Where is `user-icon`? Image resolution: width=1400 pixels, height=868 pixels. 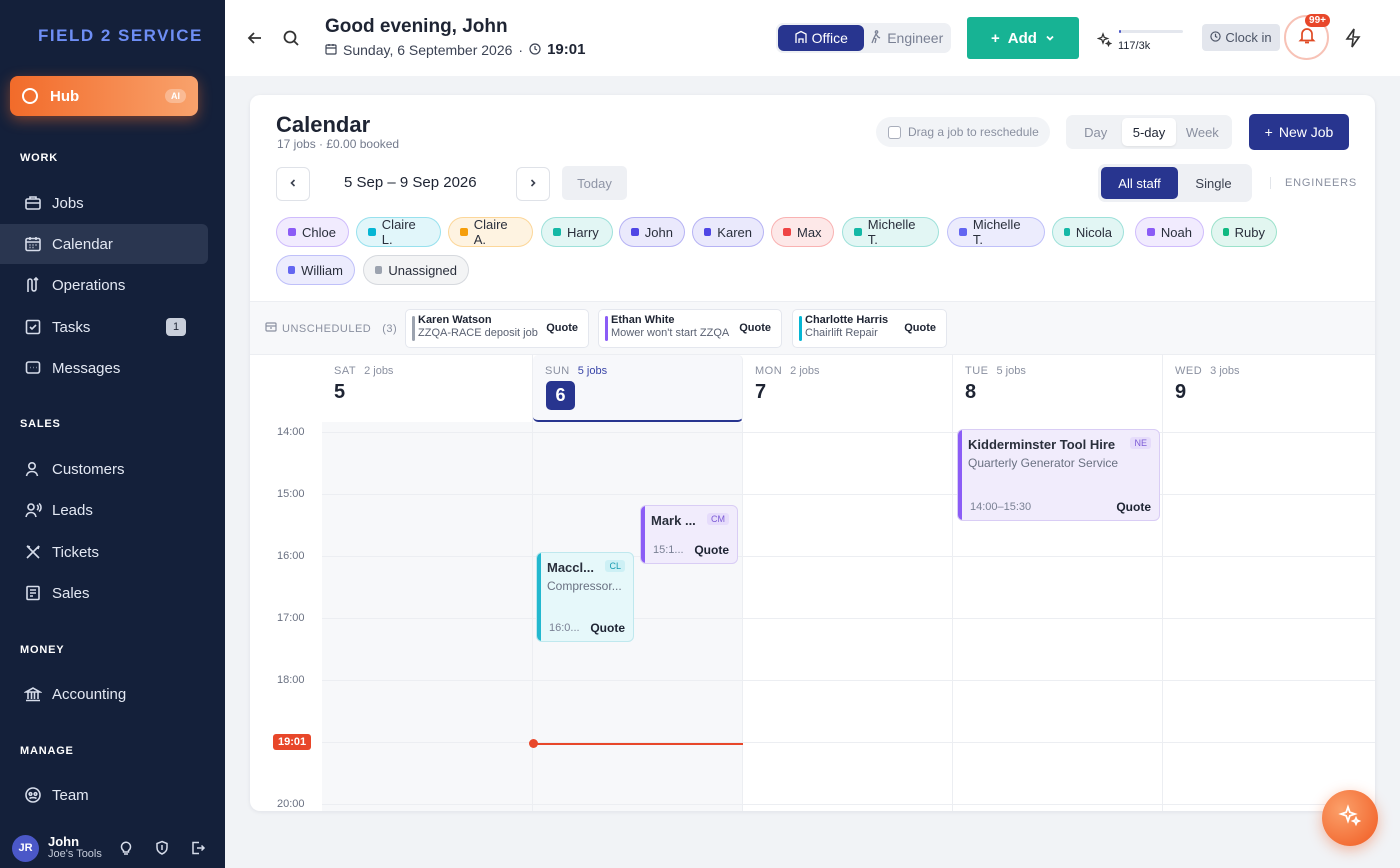 user-icon is located at coordinates (33, 469).